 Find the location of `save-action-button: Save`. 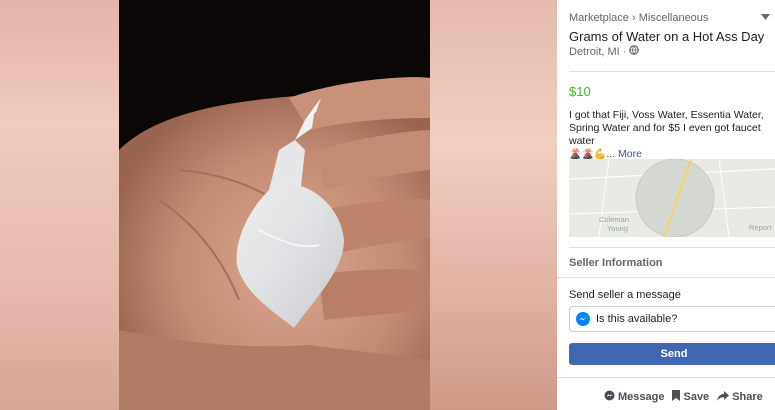

save-action-button: Save is located at coordinates (690, 397).